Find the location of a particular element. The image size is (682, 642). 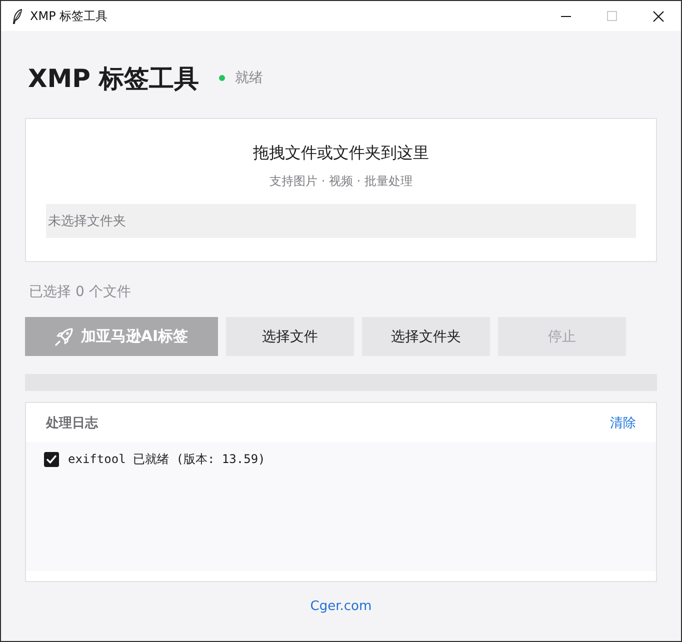

close-icon is located at coordinates (658, 16).